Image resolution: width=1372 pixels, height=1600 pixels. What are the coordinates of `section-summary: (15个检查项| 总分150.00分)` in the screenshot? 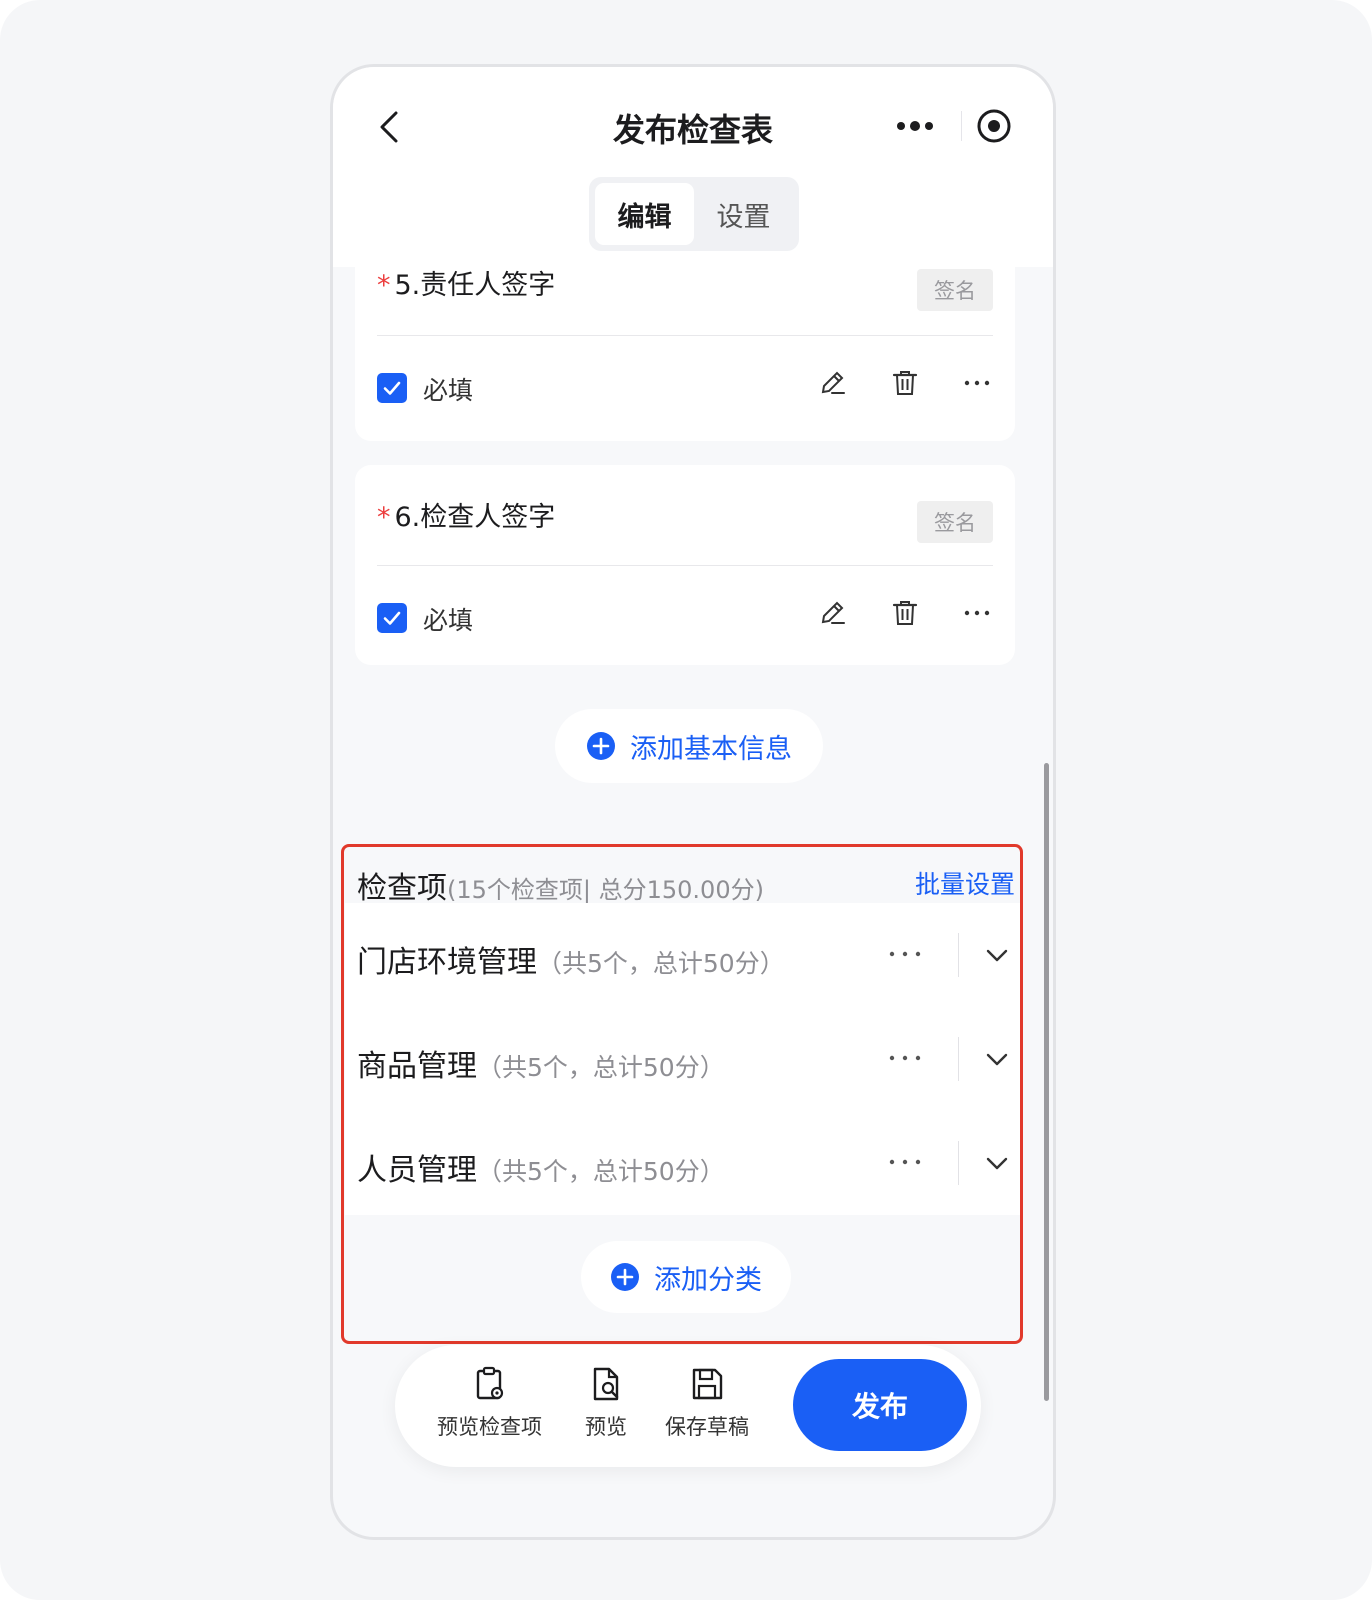 It's located at (605, 890).